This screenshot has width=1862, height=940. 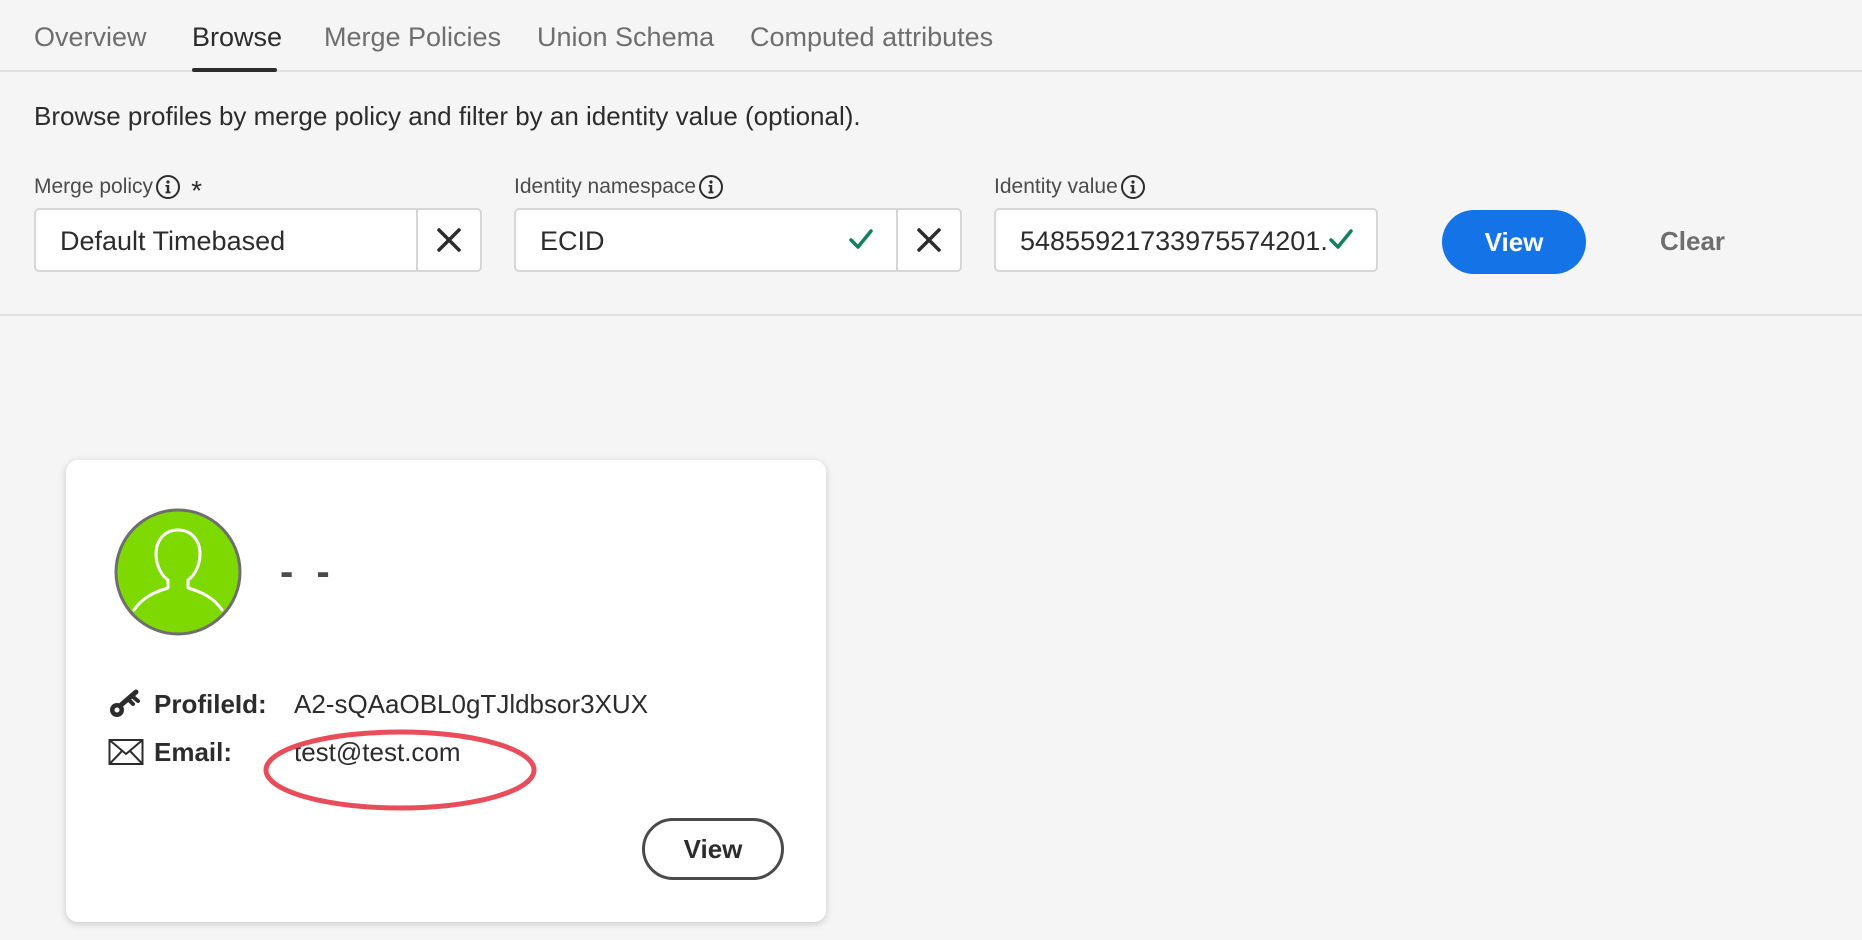 What do you see at coordinates (308, 572) in the screenshot?
I see `profile-display-name: - -` at bounding box center [308, 572].